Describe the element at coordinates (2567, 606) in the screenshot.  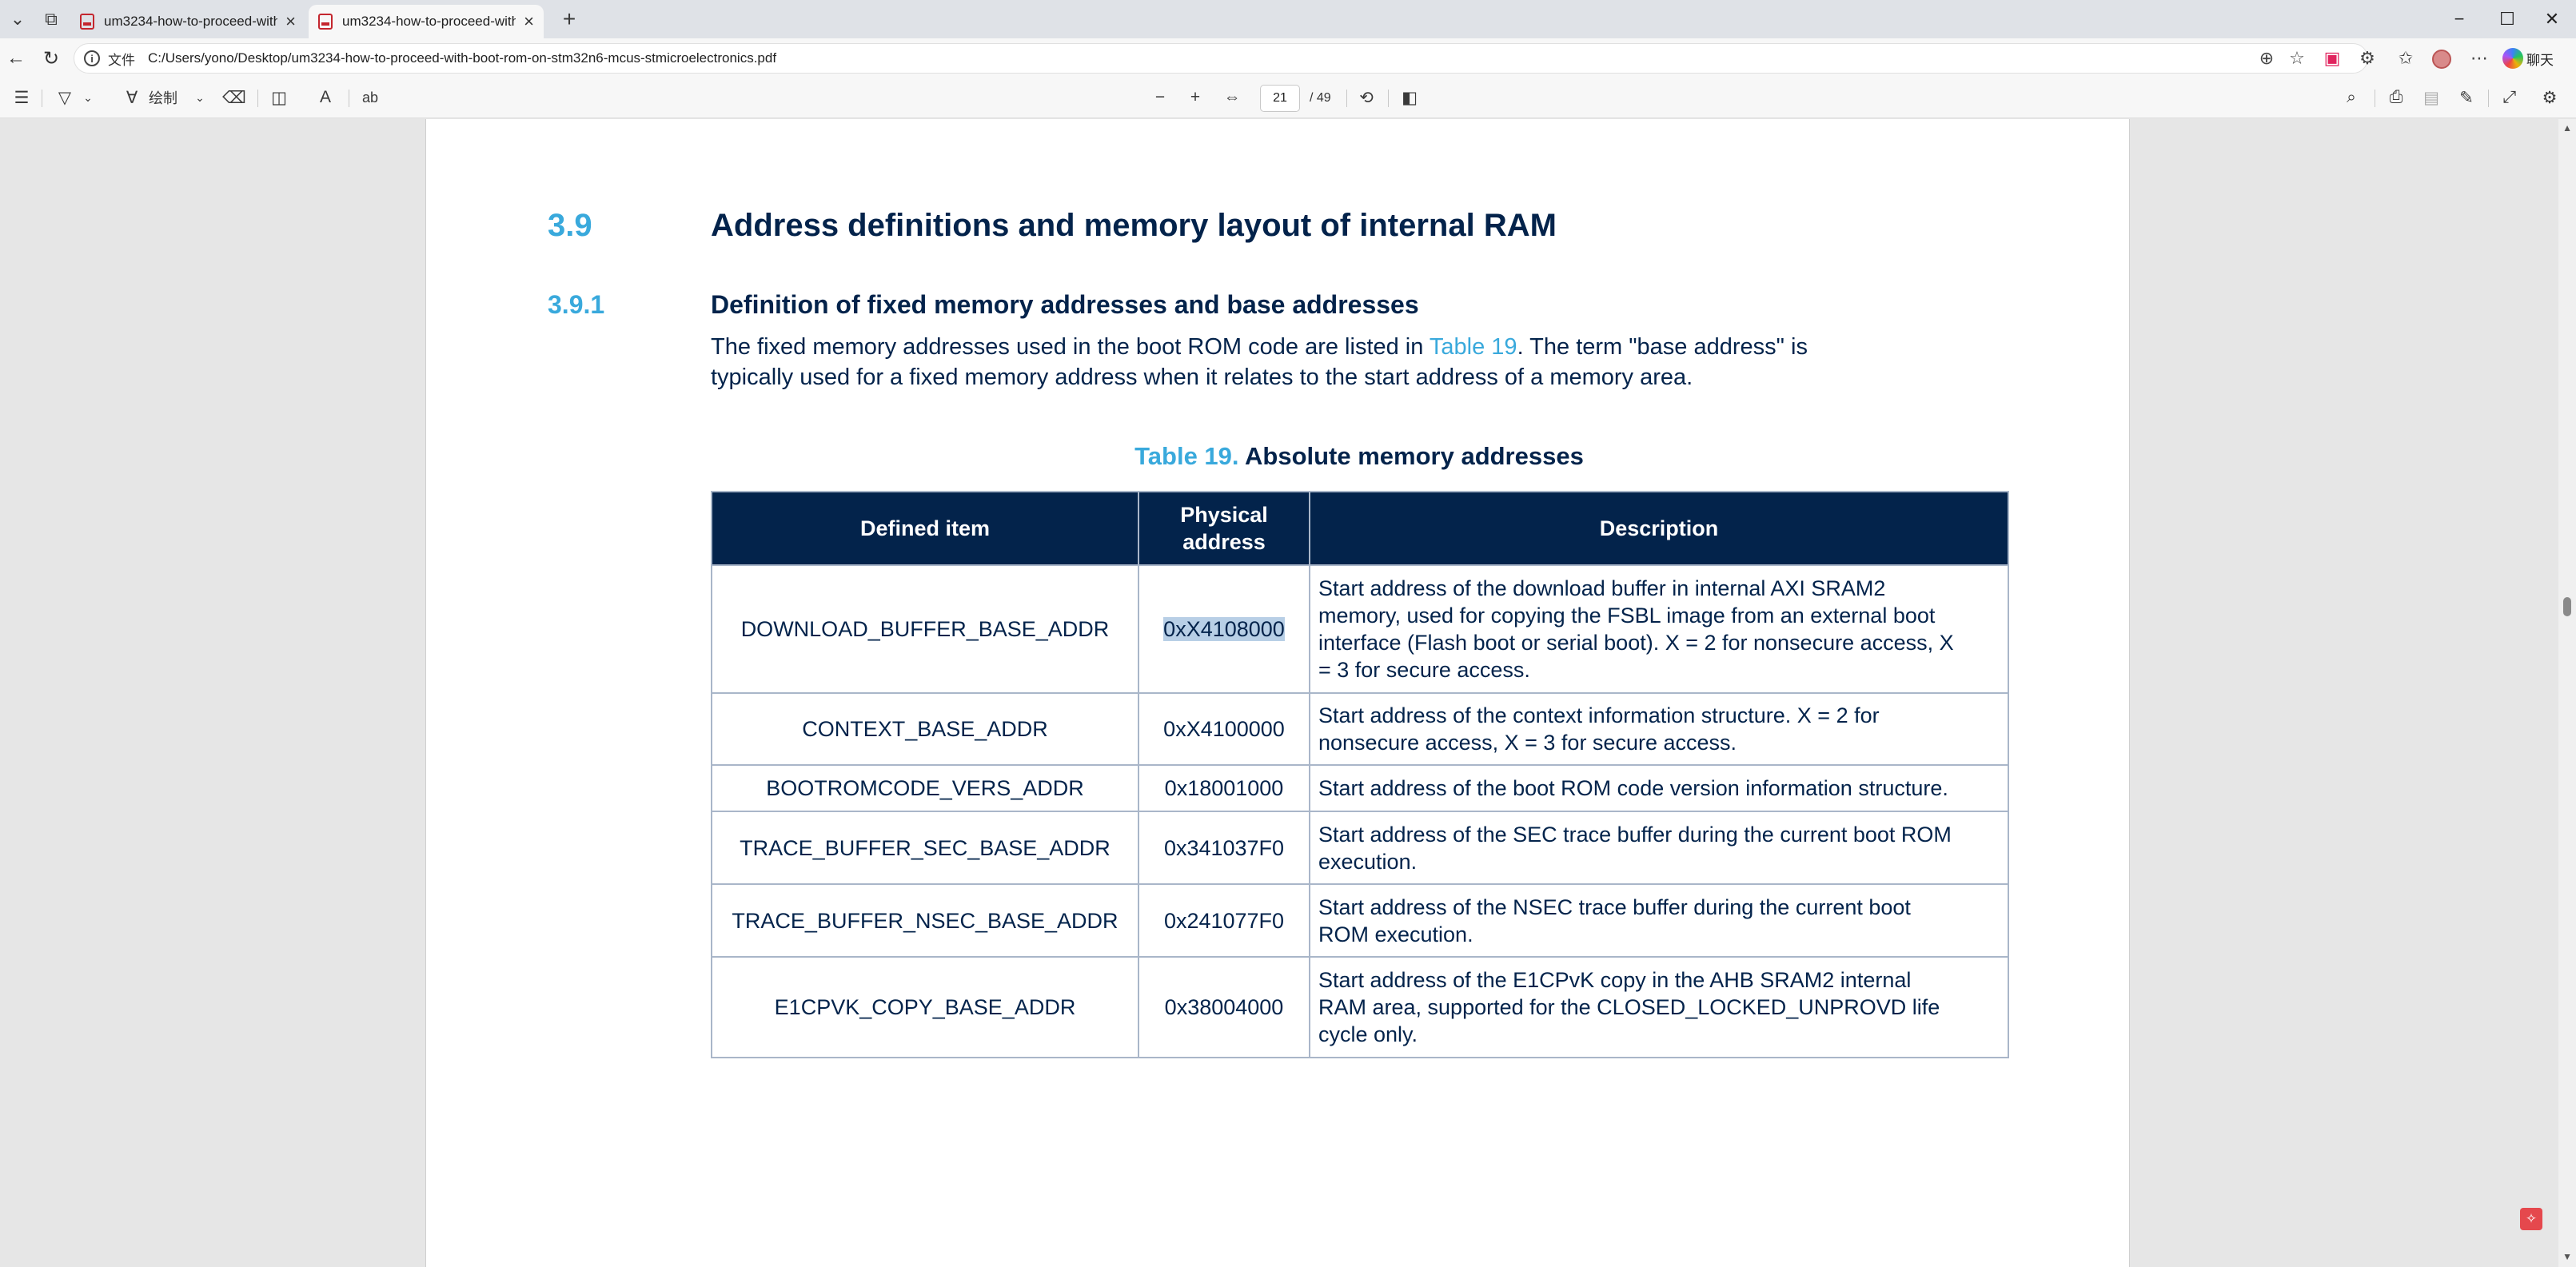
I see `scrollbar-thumb` at that location.